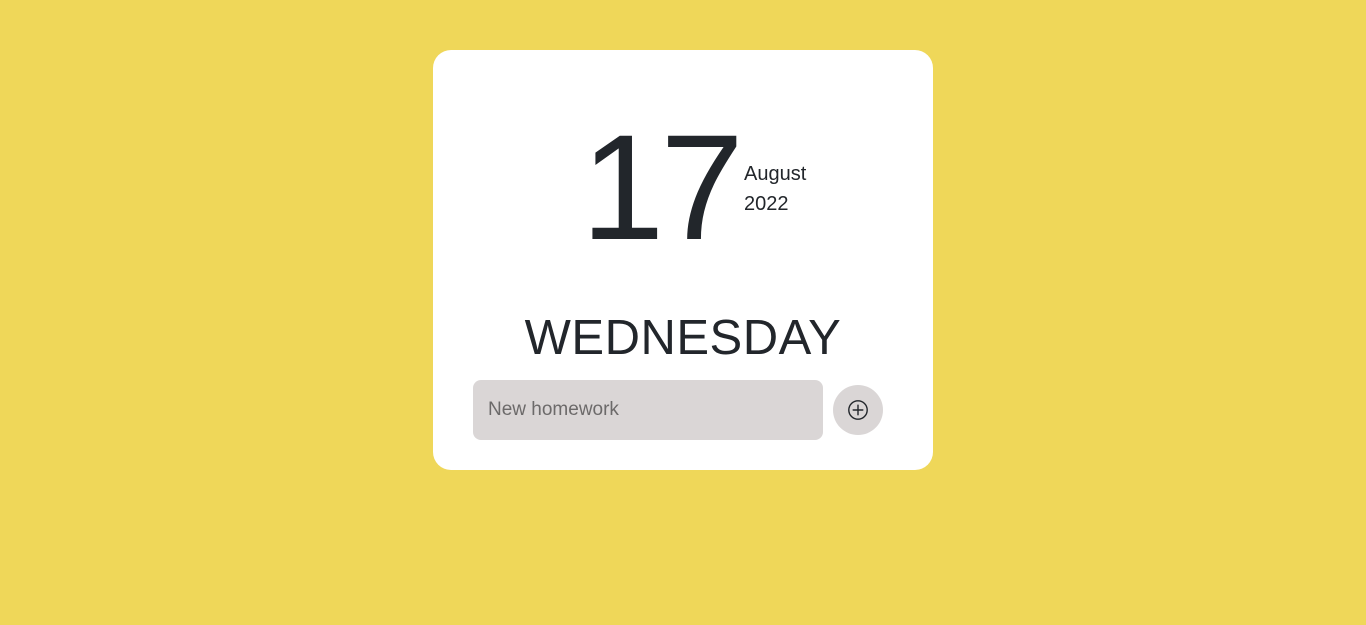  What do you see at coordinates (683, 338) in the screenshot?
I see `weekday-label: WEDNESDAY` at bounding box center [683, 338].